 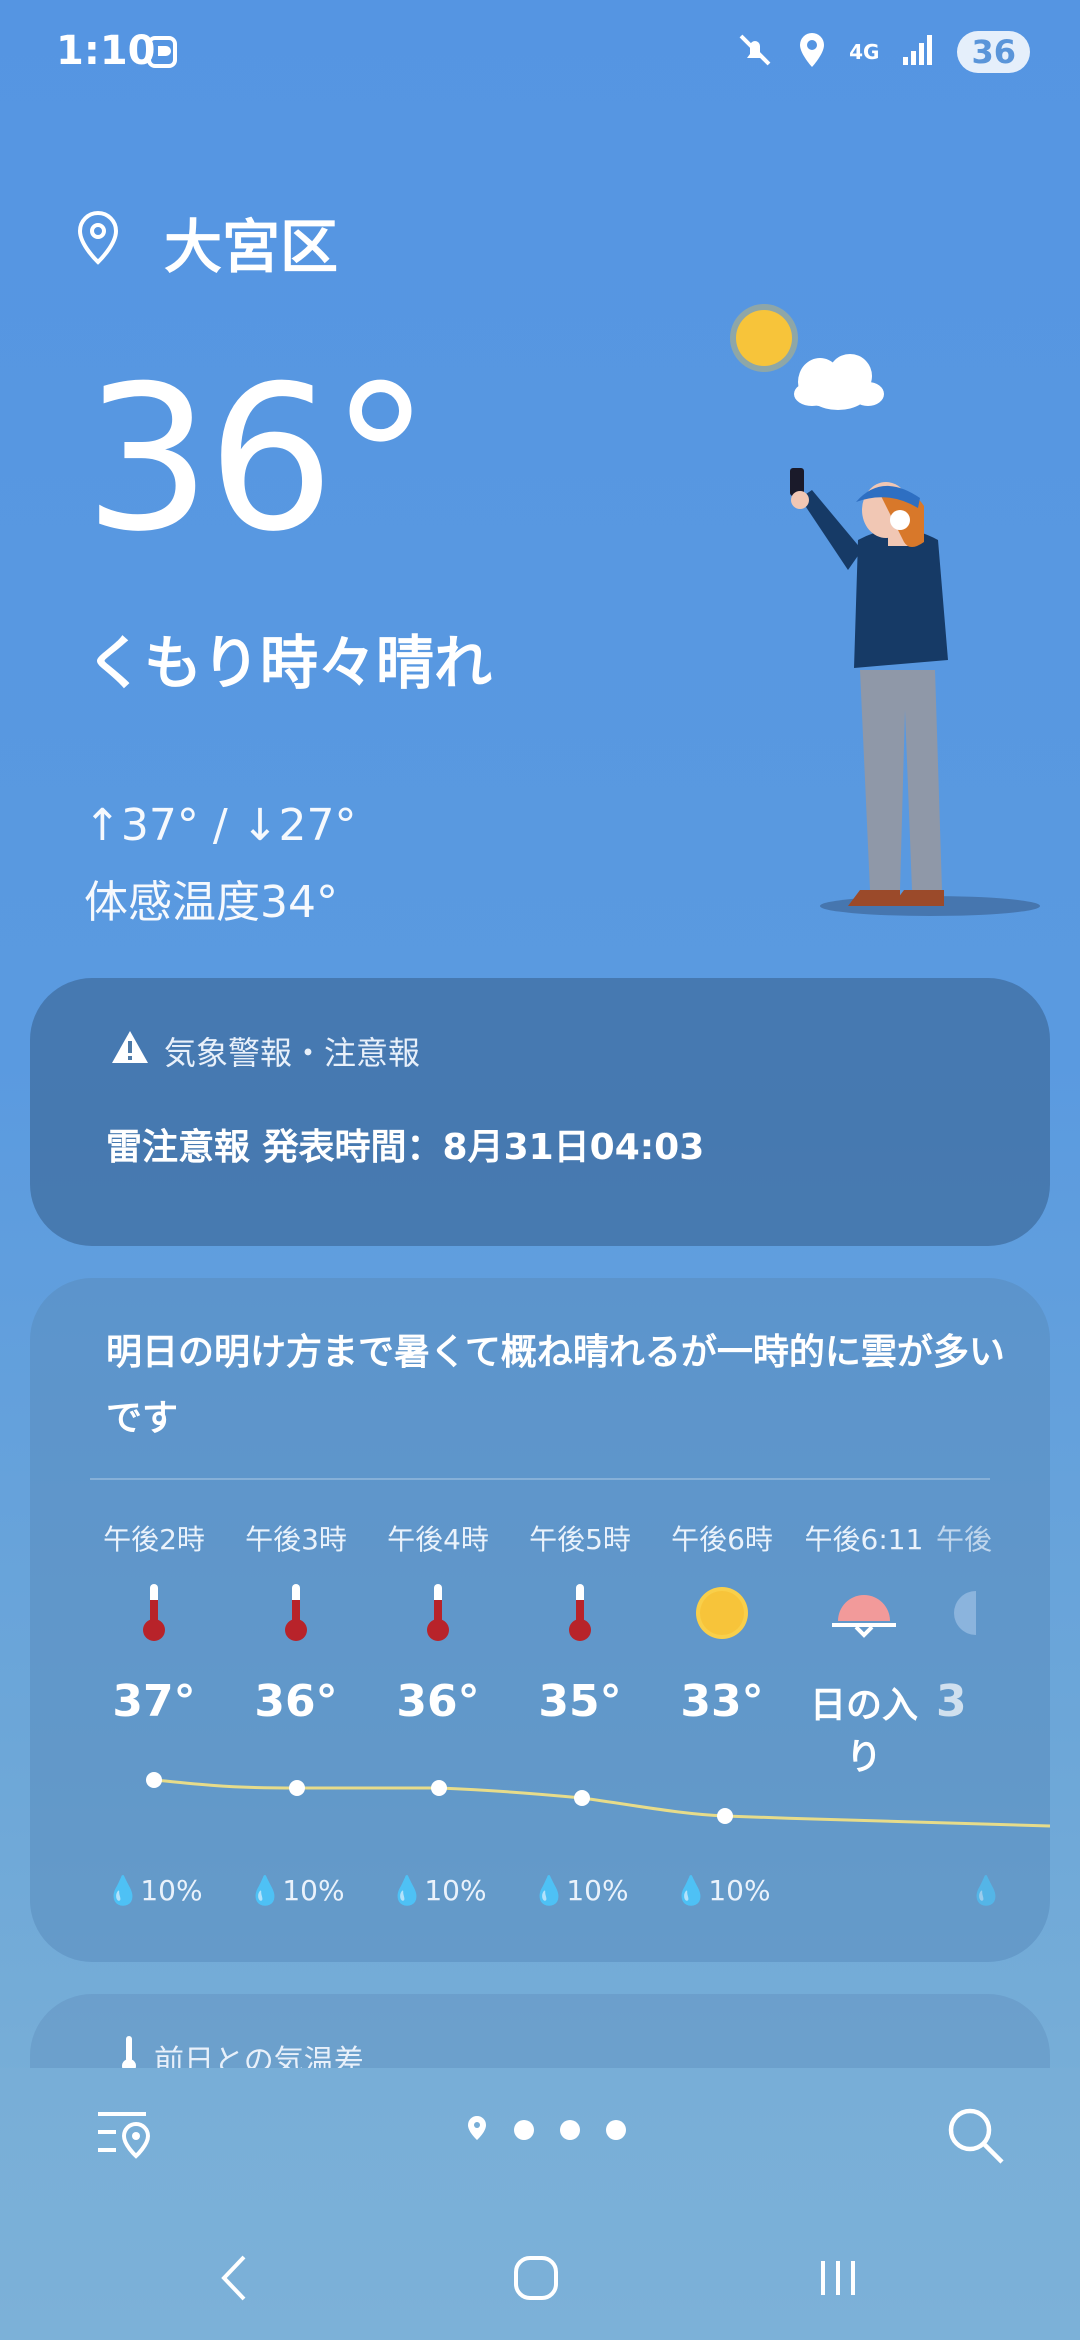 I want to click on hour-column: 午後6:11 日の入り, so click(x=864, y=1649).